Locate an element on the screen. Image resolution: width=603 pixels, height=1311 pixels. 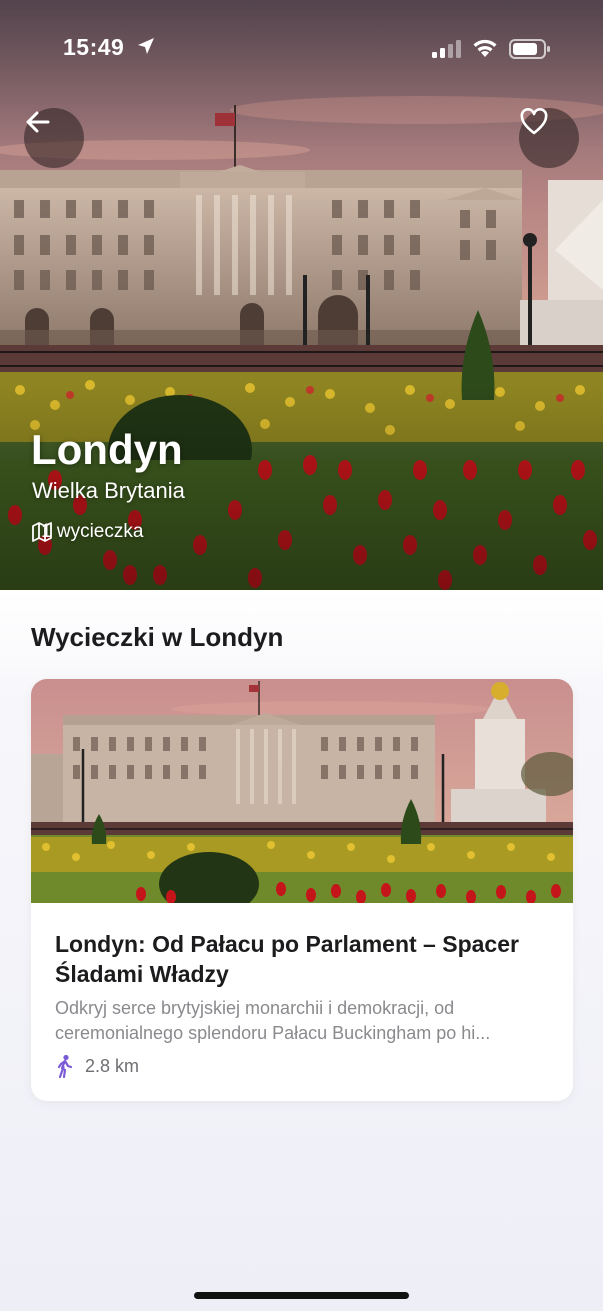
back-button is located at coordinates (54, 138).